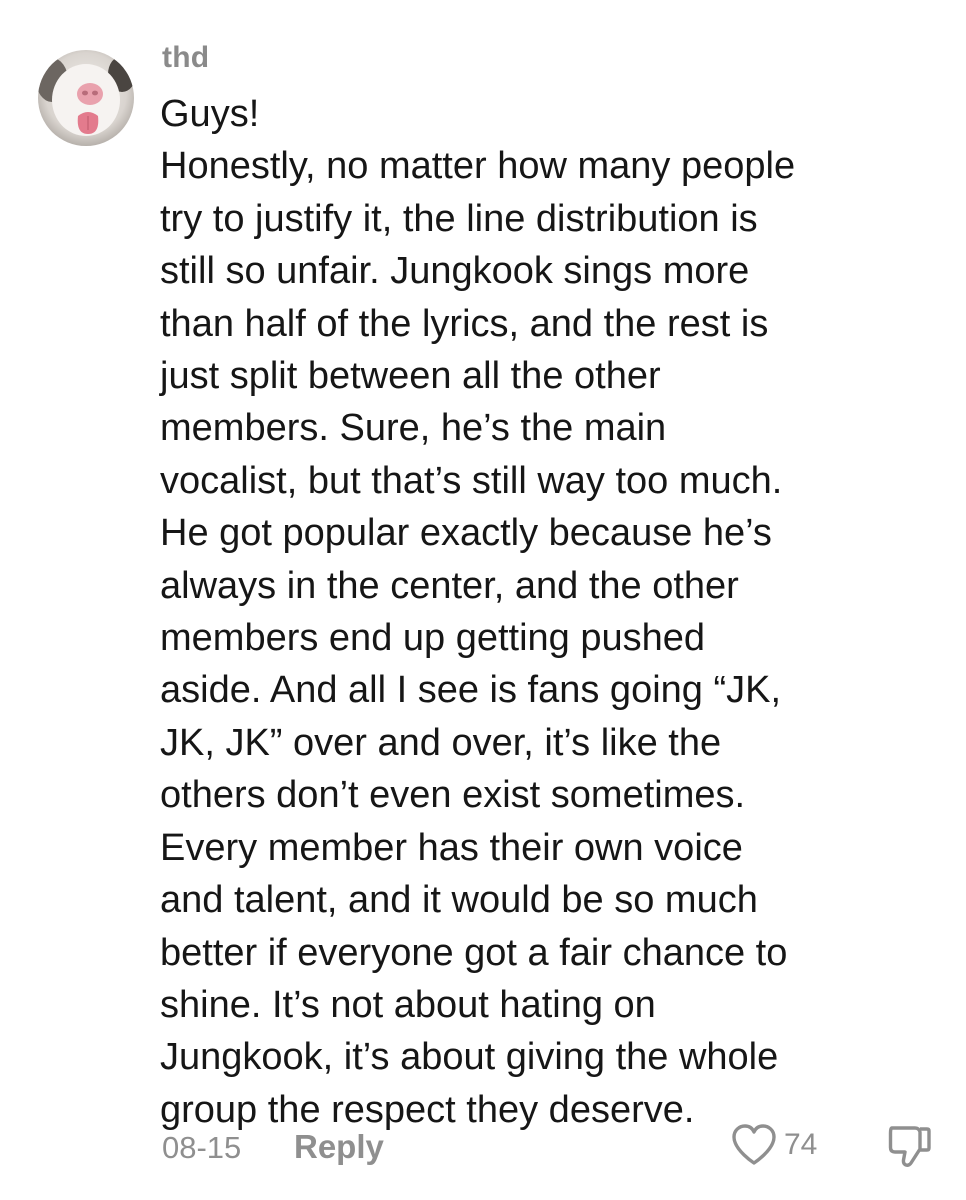 The image size is (966, 1200). Describe the element at coordinates (449, 585) in the screenshot. I see `comment-line: always in the center, and the other` at that location.